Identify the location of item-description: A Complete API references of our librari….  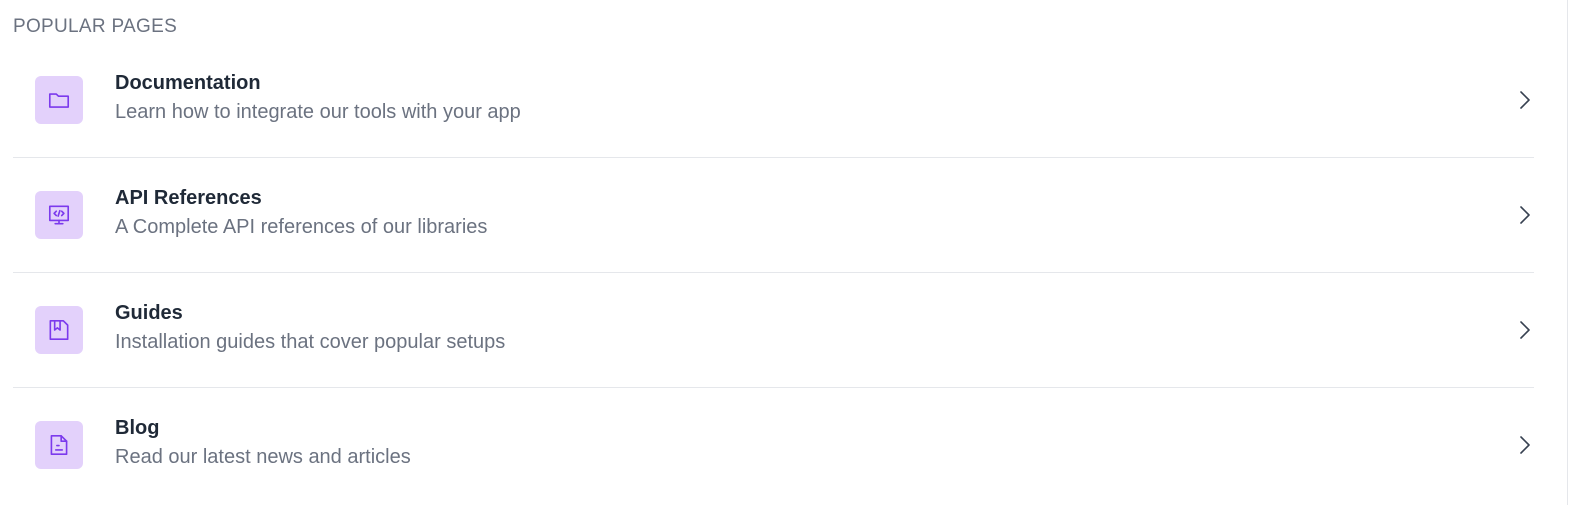
(301, 227).